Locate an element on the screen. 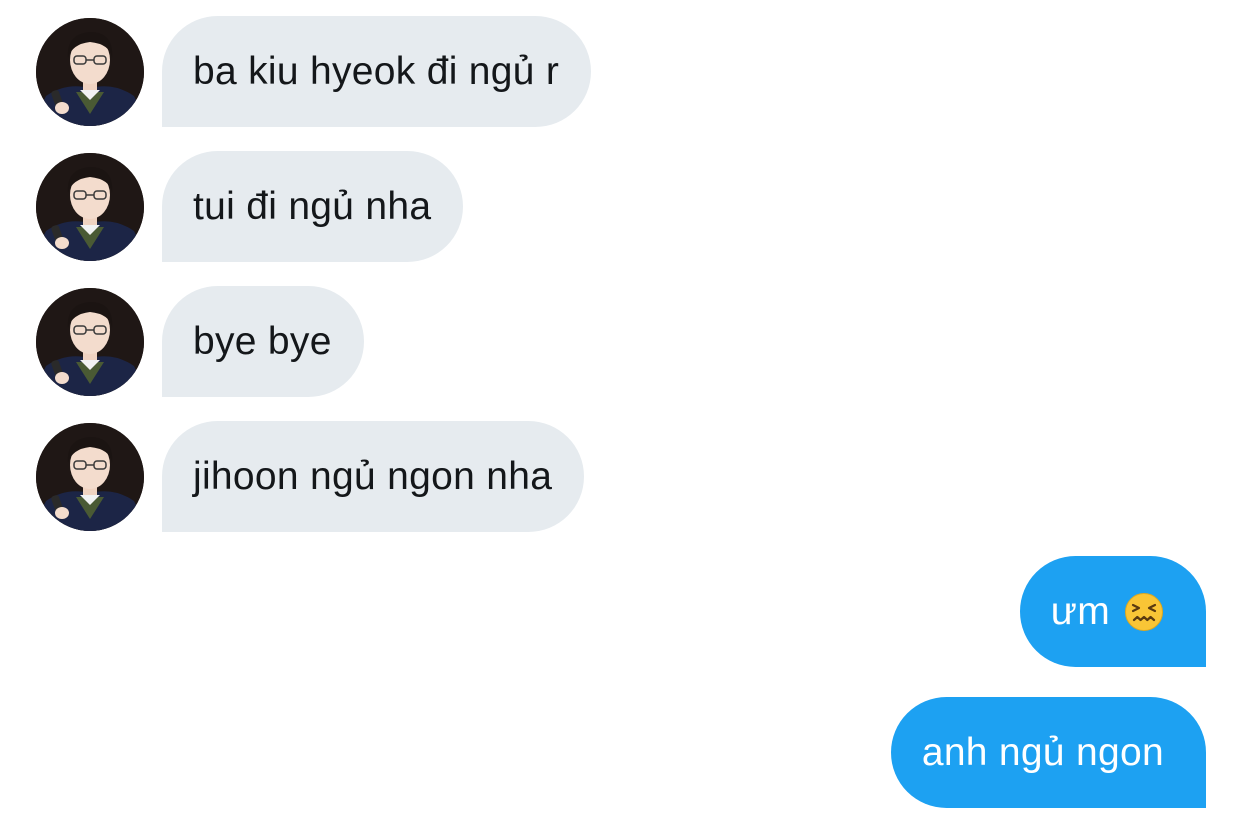 This screenshot has height=827, width=1242. message-text: ba kiu hyeok đi ngủ r is located at coordinates (376, 71).